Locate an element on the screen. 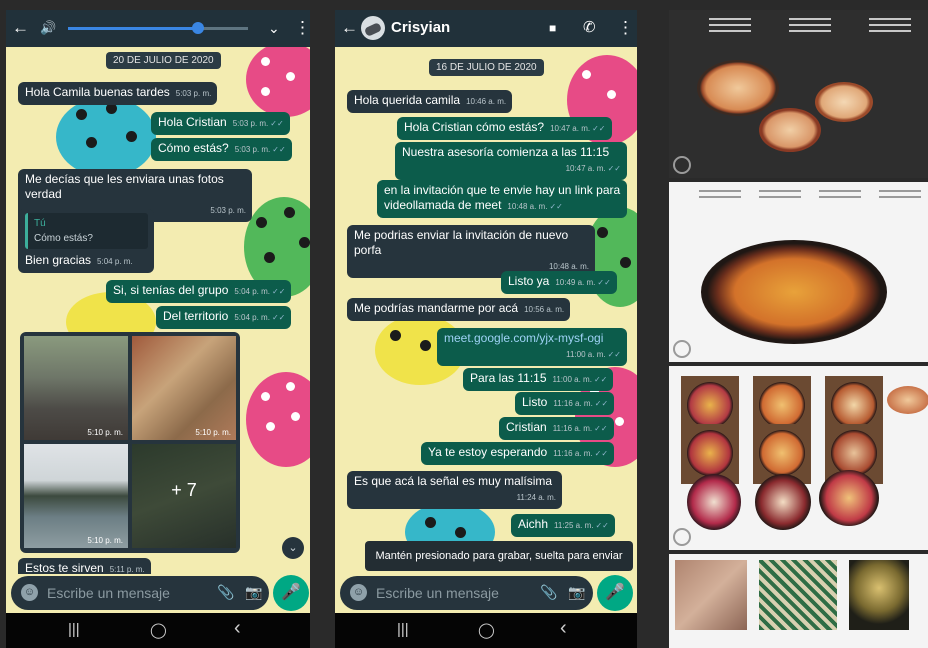  meet-link: meet.google.com/yjx-mysf-ogi is located at coordinates (523, 338).